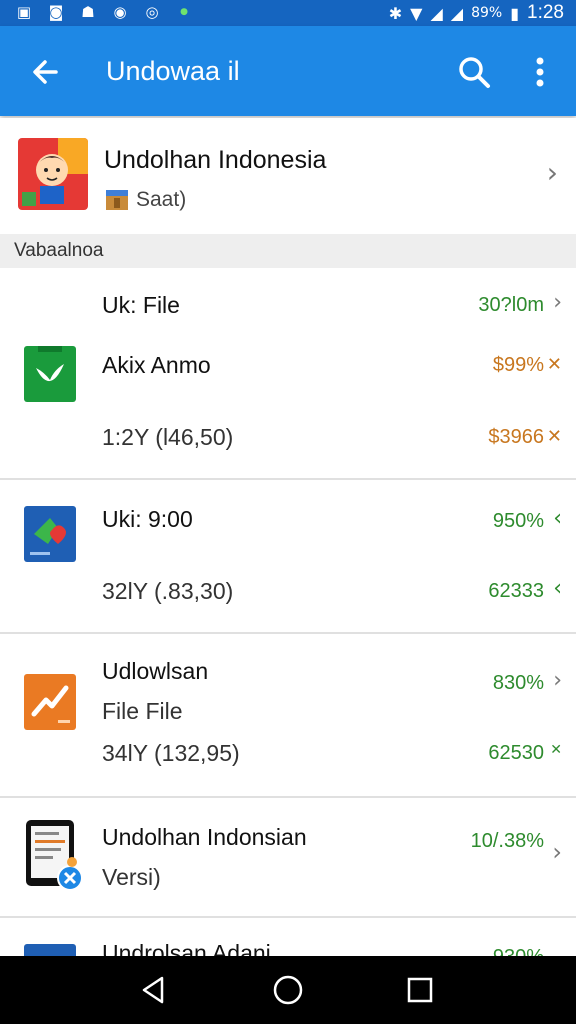 The image size is (576, 1024). I want to click on sync-icon: ◎, so click(152, 12).